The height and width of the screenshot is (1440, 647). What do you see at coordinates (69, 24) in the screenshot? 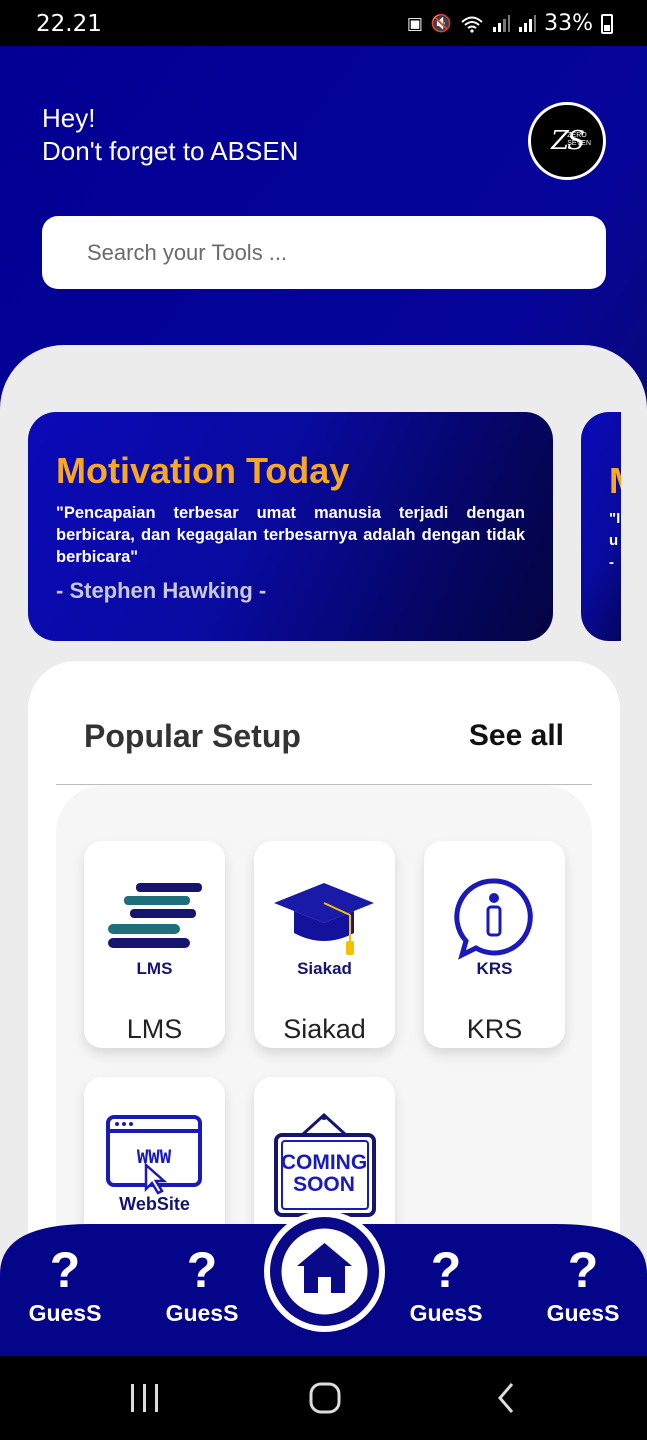
I see `status-time: 22.21` at bounding box center [69, 24].